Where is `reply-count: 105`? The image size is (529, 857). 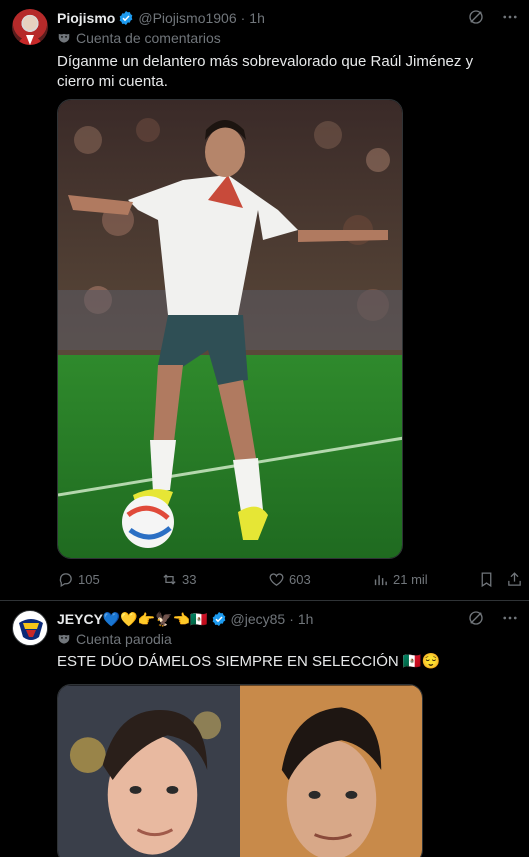
reply-count: 105 is located at coordinates (89, 579).